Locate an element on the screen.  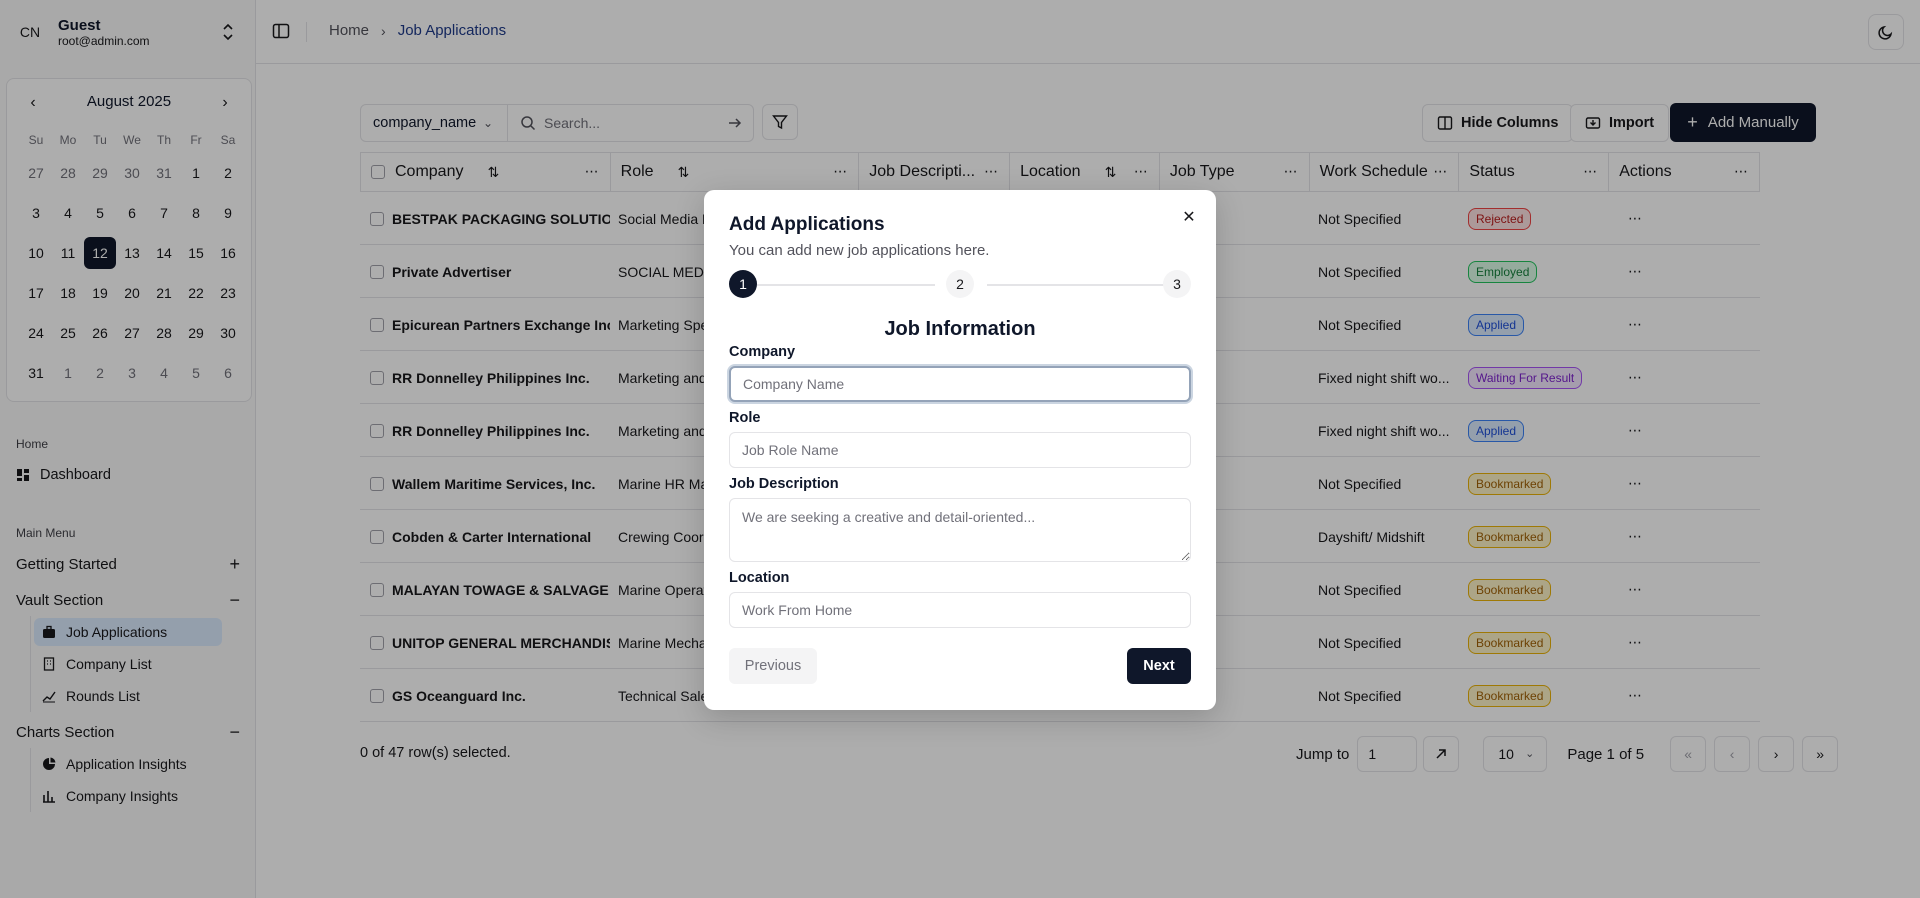
next-button: Next is located at coordinates (1159, 666).